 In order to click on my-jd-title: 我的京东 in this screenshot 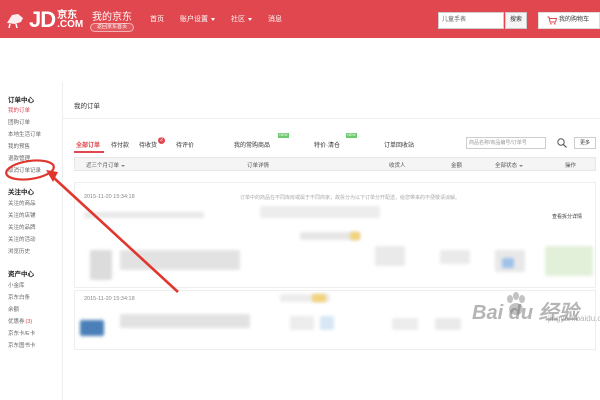, I will do `click(112, 17)`.